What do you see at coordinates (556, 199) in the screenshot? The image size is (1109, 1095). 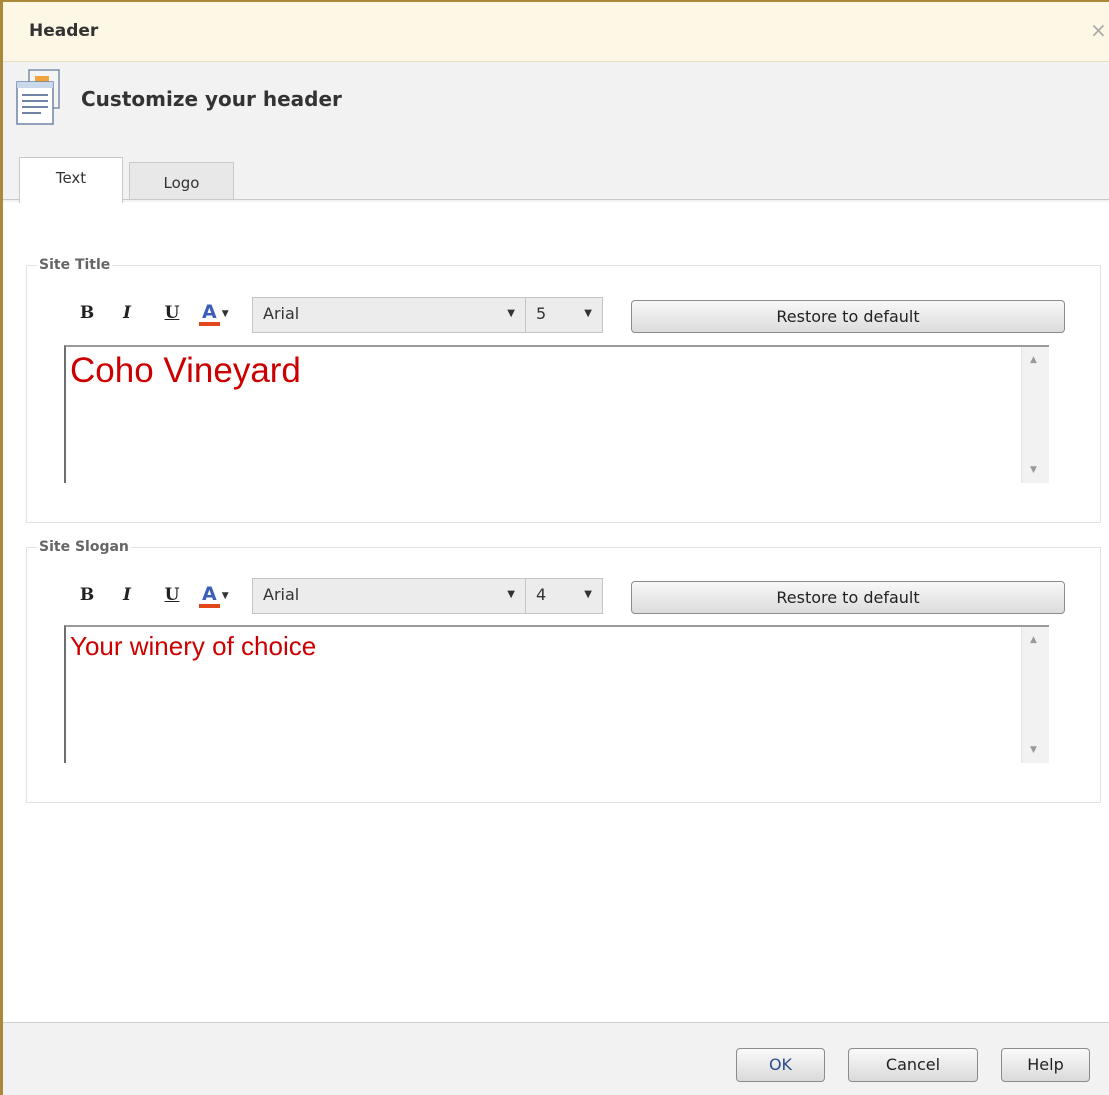 I see `tab-divider` at bounding box center [556, 199].